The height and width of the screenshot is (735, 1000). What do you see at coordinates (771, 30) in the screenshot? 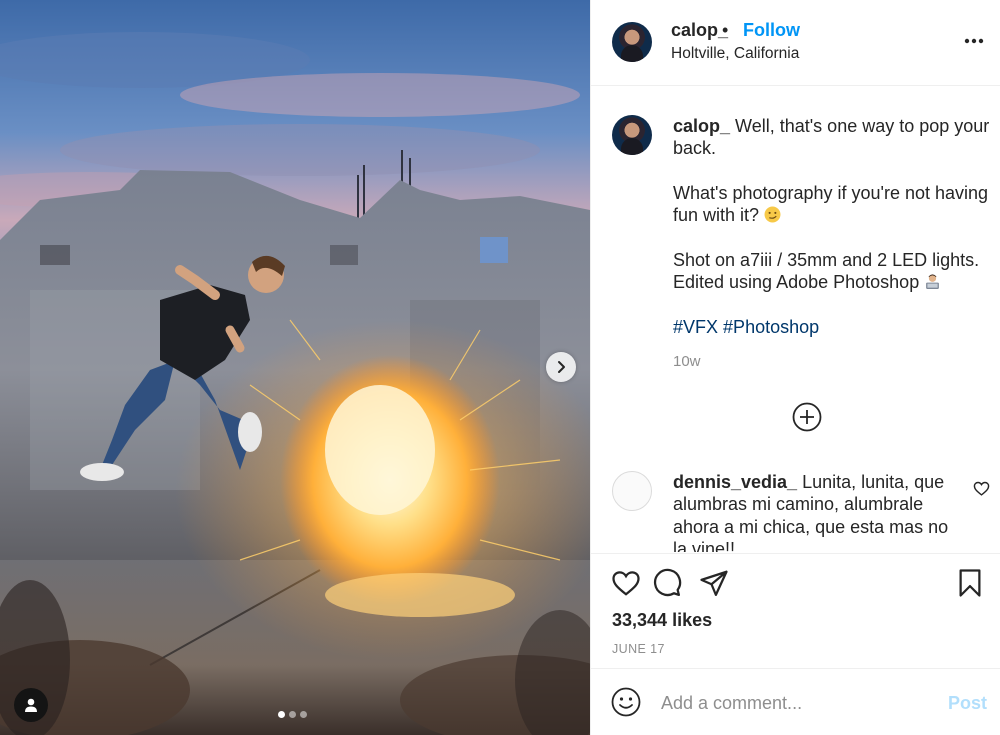
I see `follow-button: Follow` at bounding box center [771, 30].